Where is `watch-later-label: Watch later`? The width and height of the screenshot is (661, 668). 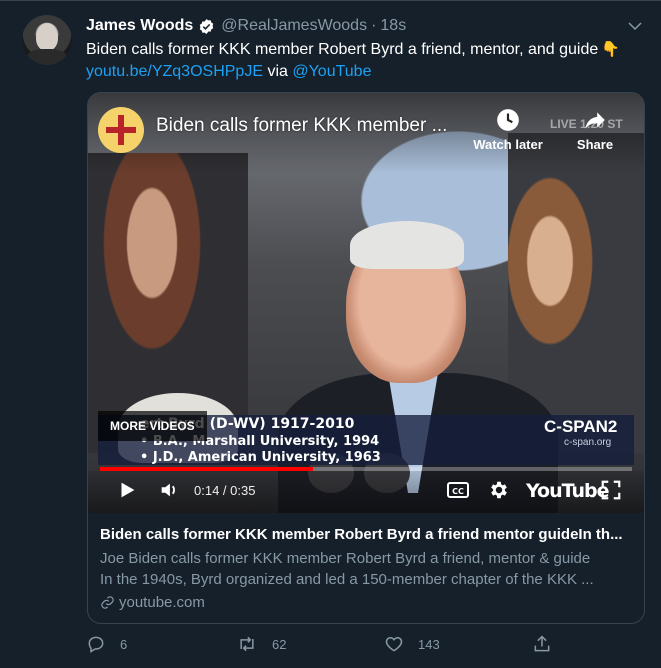 watch-later-label: Watch later is located at coordinates (508, 144).